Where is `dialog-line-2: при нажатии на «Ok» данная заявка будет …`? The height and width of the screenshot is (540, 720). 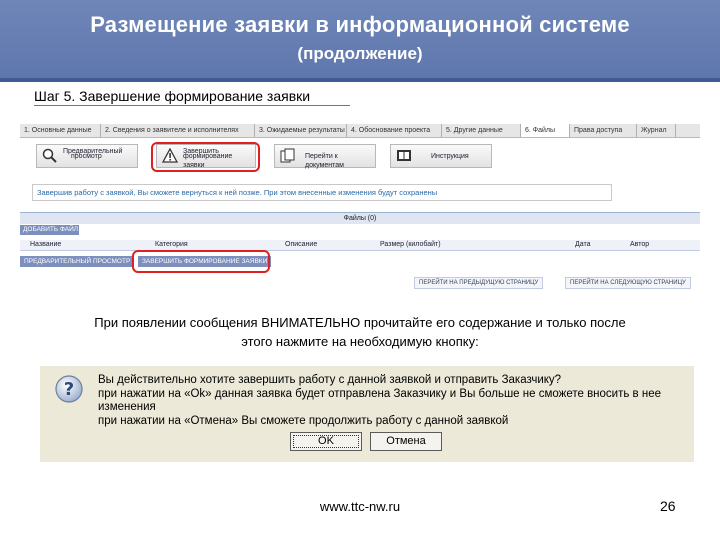 dialog-line-2: при нажатии на «Ok» данная заявка будет … is located at coordinates (380, 400).